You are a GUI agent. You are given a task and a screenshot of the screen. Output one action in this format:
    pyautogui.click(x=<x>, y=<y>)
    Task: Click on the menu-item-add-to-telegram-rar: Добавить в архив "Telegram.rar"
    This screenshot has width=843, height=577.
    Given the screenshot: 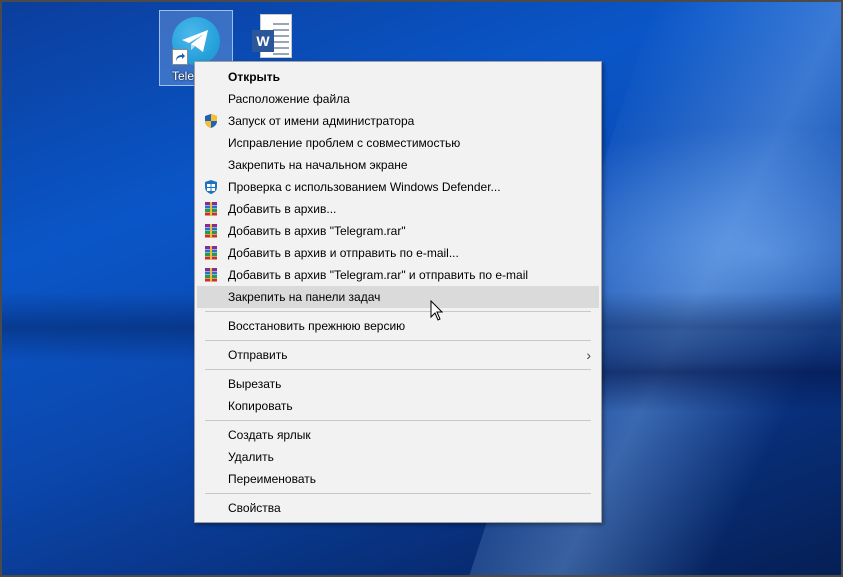 What is the action you would take?
    pyautogui.click(x=398, y=231)
    